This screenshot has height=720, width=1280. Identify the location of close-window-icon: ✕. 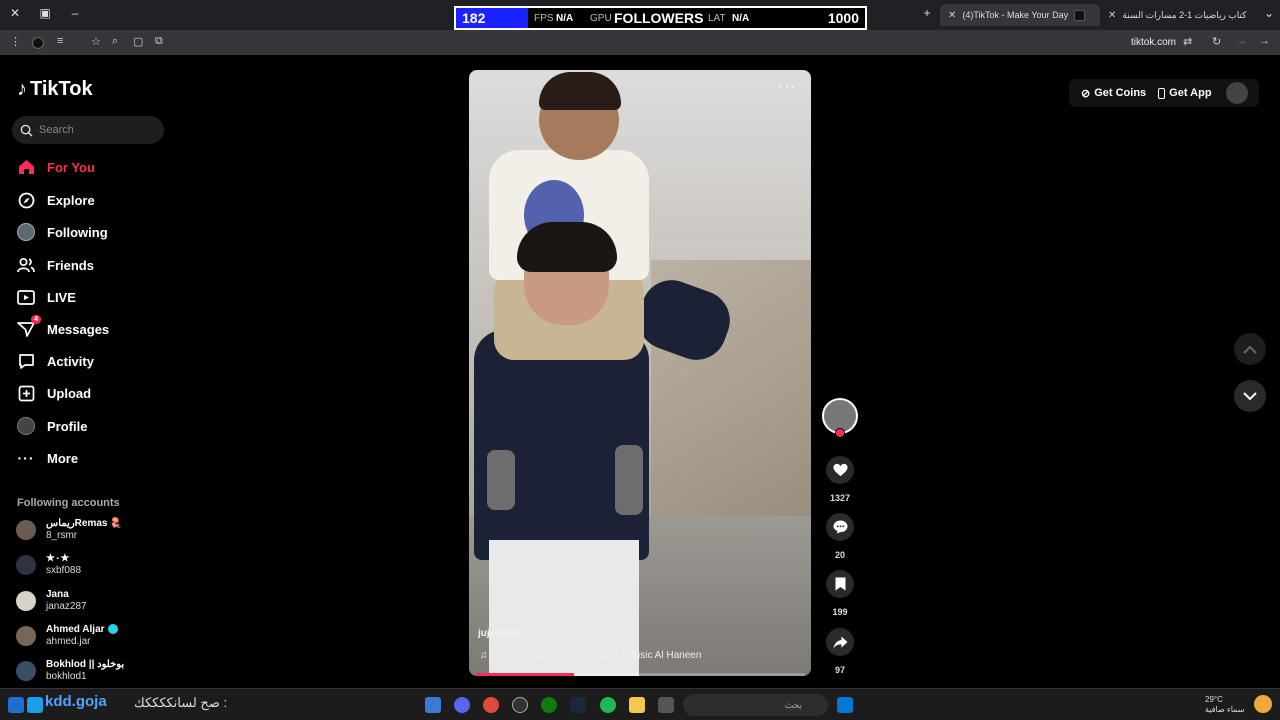
(15, 13).